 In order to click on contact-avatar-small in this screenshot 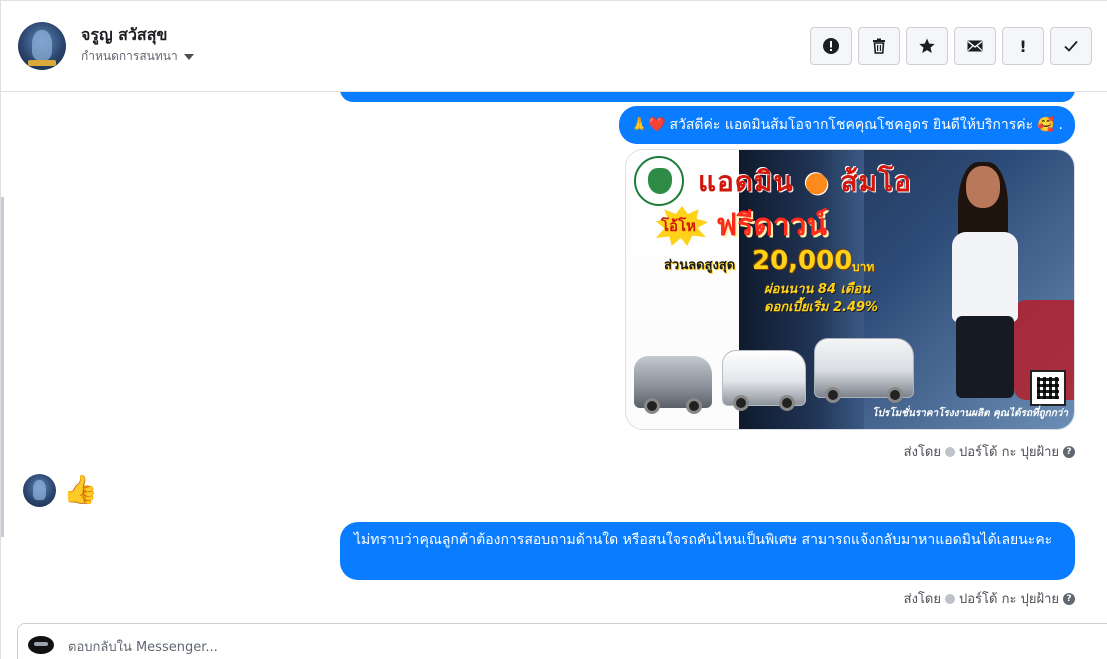, I will do `click(39, 490)`.